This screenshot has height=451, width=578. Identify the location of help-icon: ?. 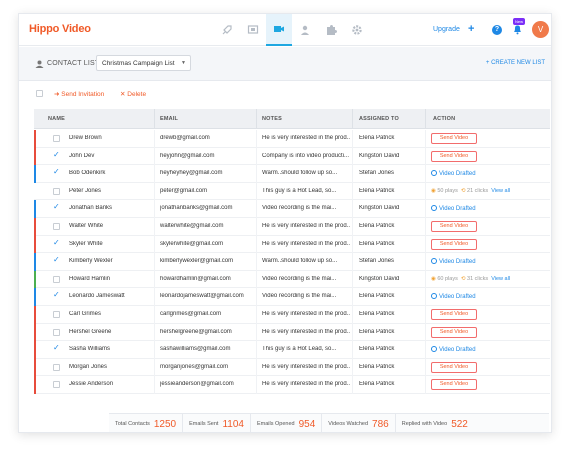
(497, 30).